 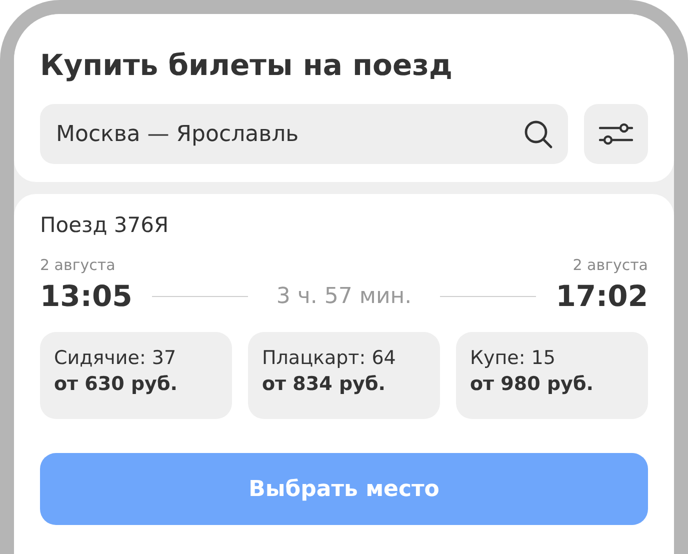 What do you see at coordinates (532, 384) in the screenshot?
I see `class-price: от 980 руб.` at bounding box center [532, 384].